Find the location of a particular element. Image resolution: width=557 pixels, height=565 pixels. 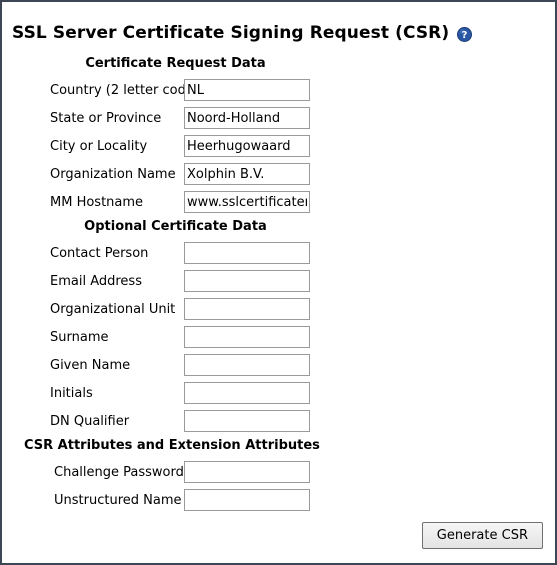

field-label-organization-name: Organization Name is located at coordinates (113, 174).